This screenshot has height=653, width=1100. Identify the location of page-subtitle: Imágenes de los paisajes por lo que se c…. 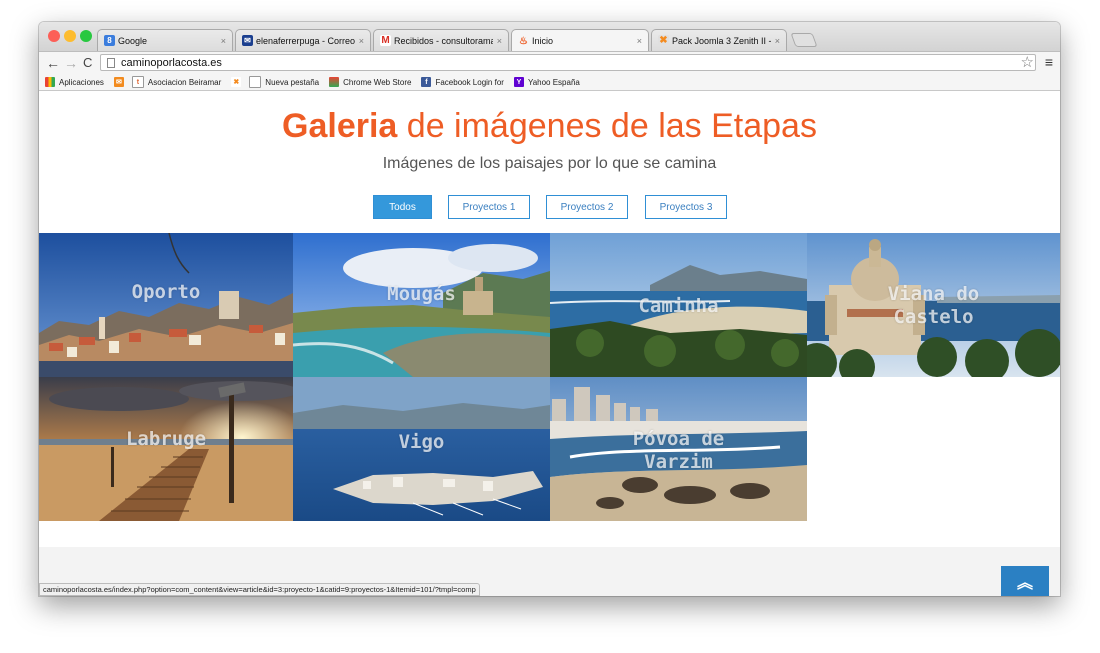
(549, 163).